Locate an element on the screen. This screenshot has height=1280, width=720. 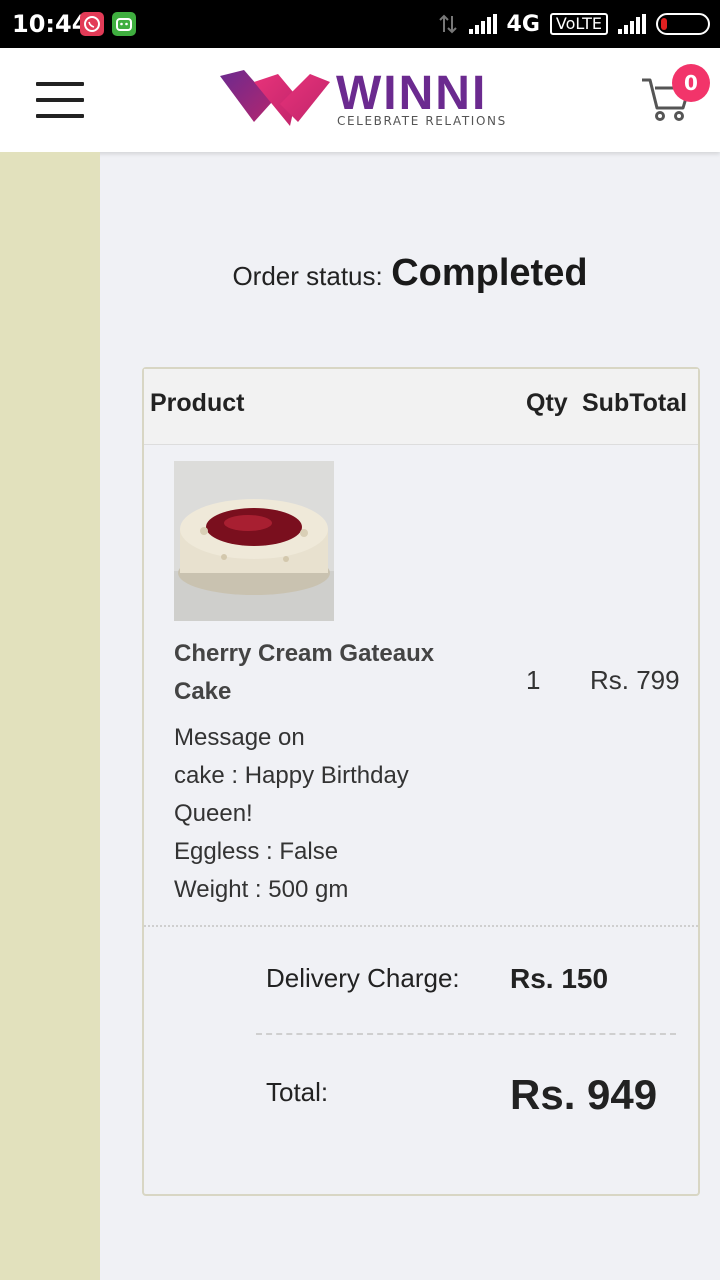
app-header: WINNI CELEBRATE RELATIONS is located at coordinates (360, 100).